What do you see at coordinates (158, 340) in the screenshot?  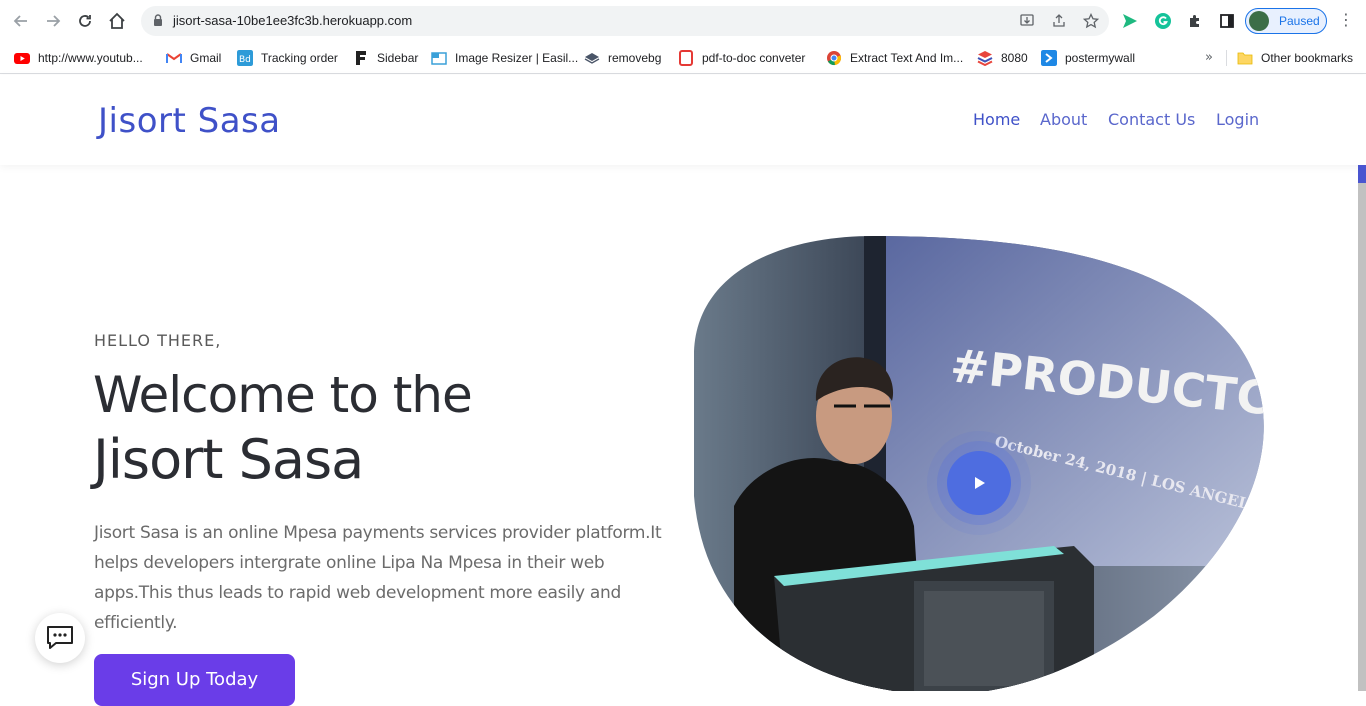 I see `hero-eyebrow: HELLO THERE,` at bounding box center [158, 340].